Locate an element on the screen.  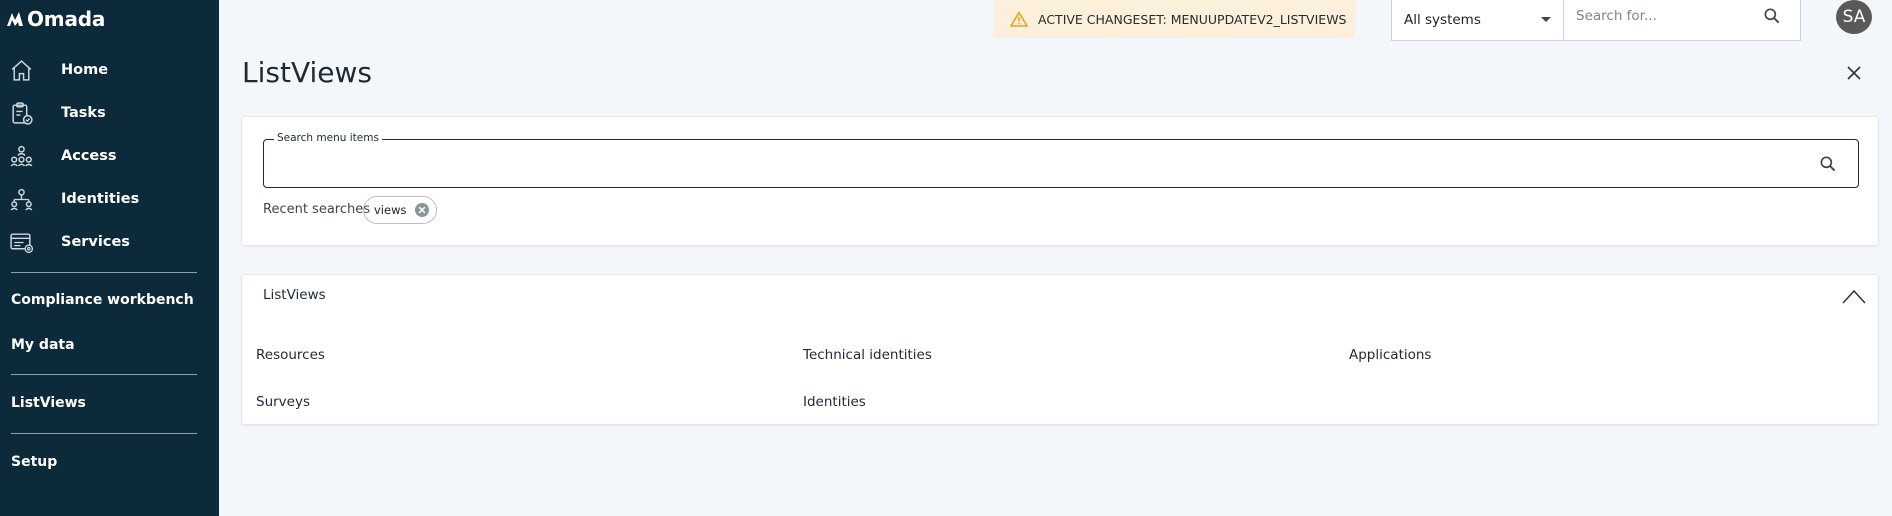
omada-logo-icon is located at coordinates (15, 19).